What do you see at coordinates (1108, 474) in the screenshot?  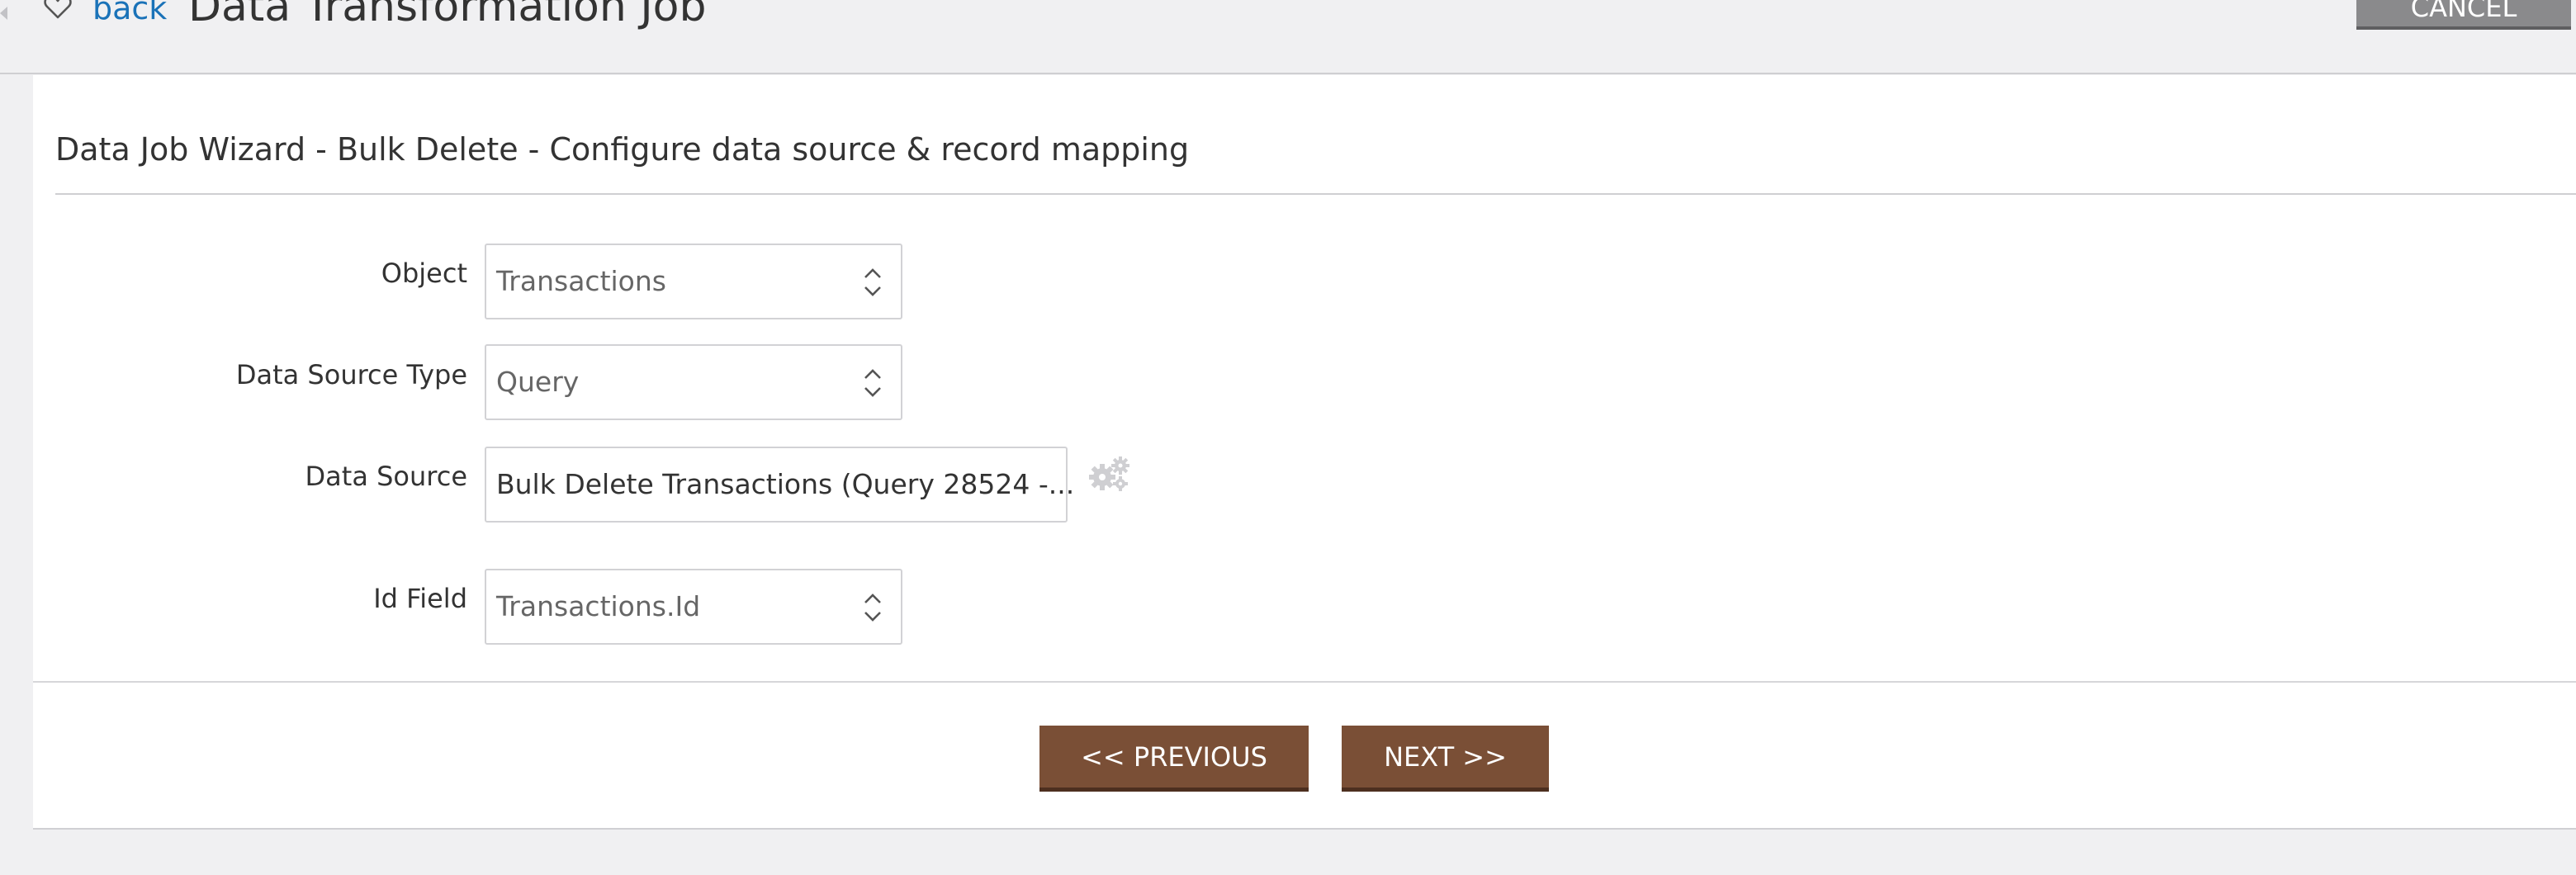 I see `gears-icon` at bounding box center [1108, 474].